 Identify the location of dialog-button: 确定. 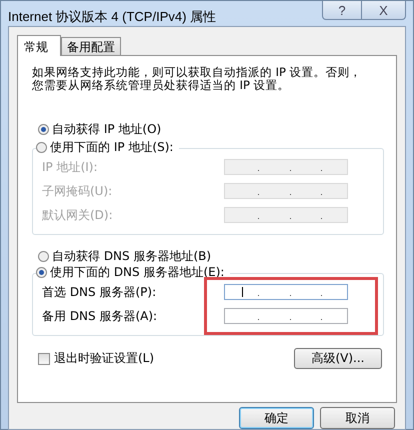
(276, 418).